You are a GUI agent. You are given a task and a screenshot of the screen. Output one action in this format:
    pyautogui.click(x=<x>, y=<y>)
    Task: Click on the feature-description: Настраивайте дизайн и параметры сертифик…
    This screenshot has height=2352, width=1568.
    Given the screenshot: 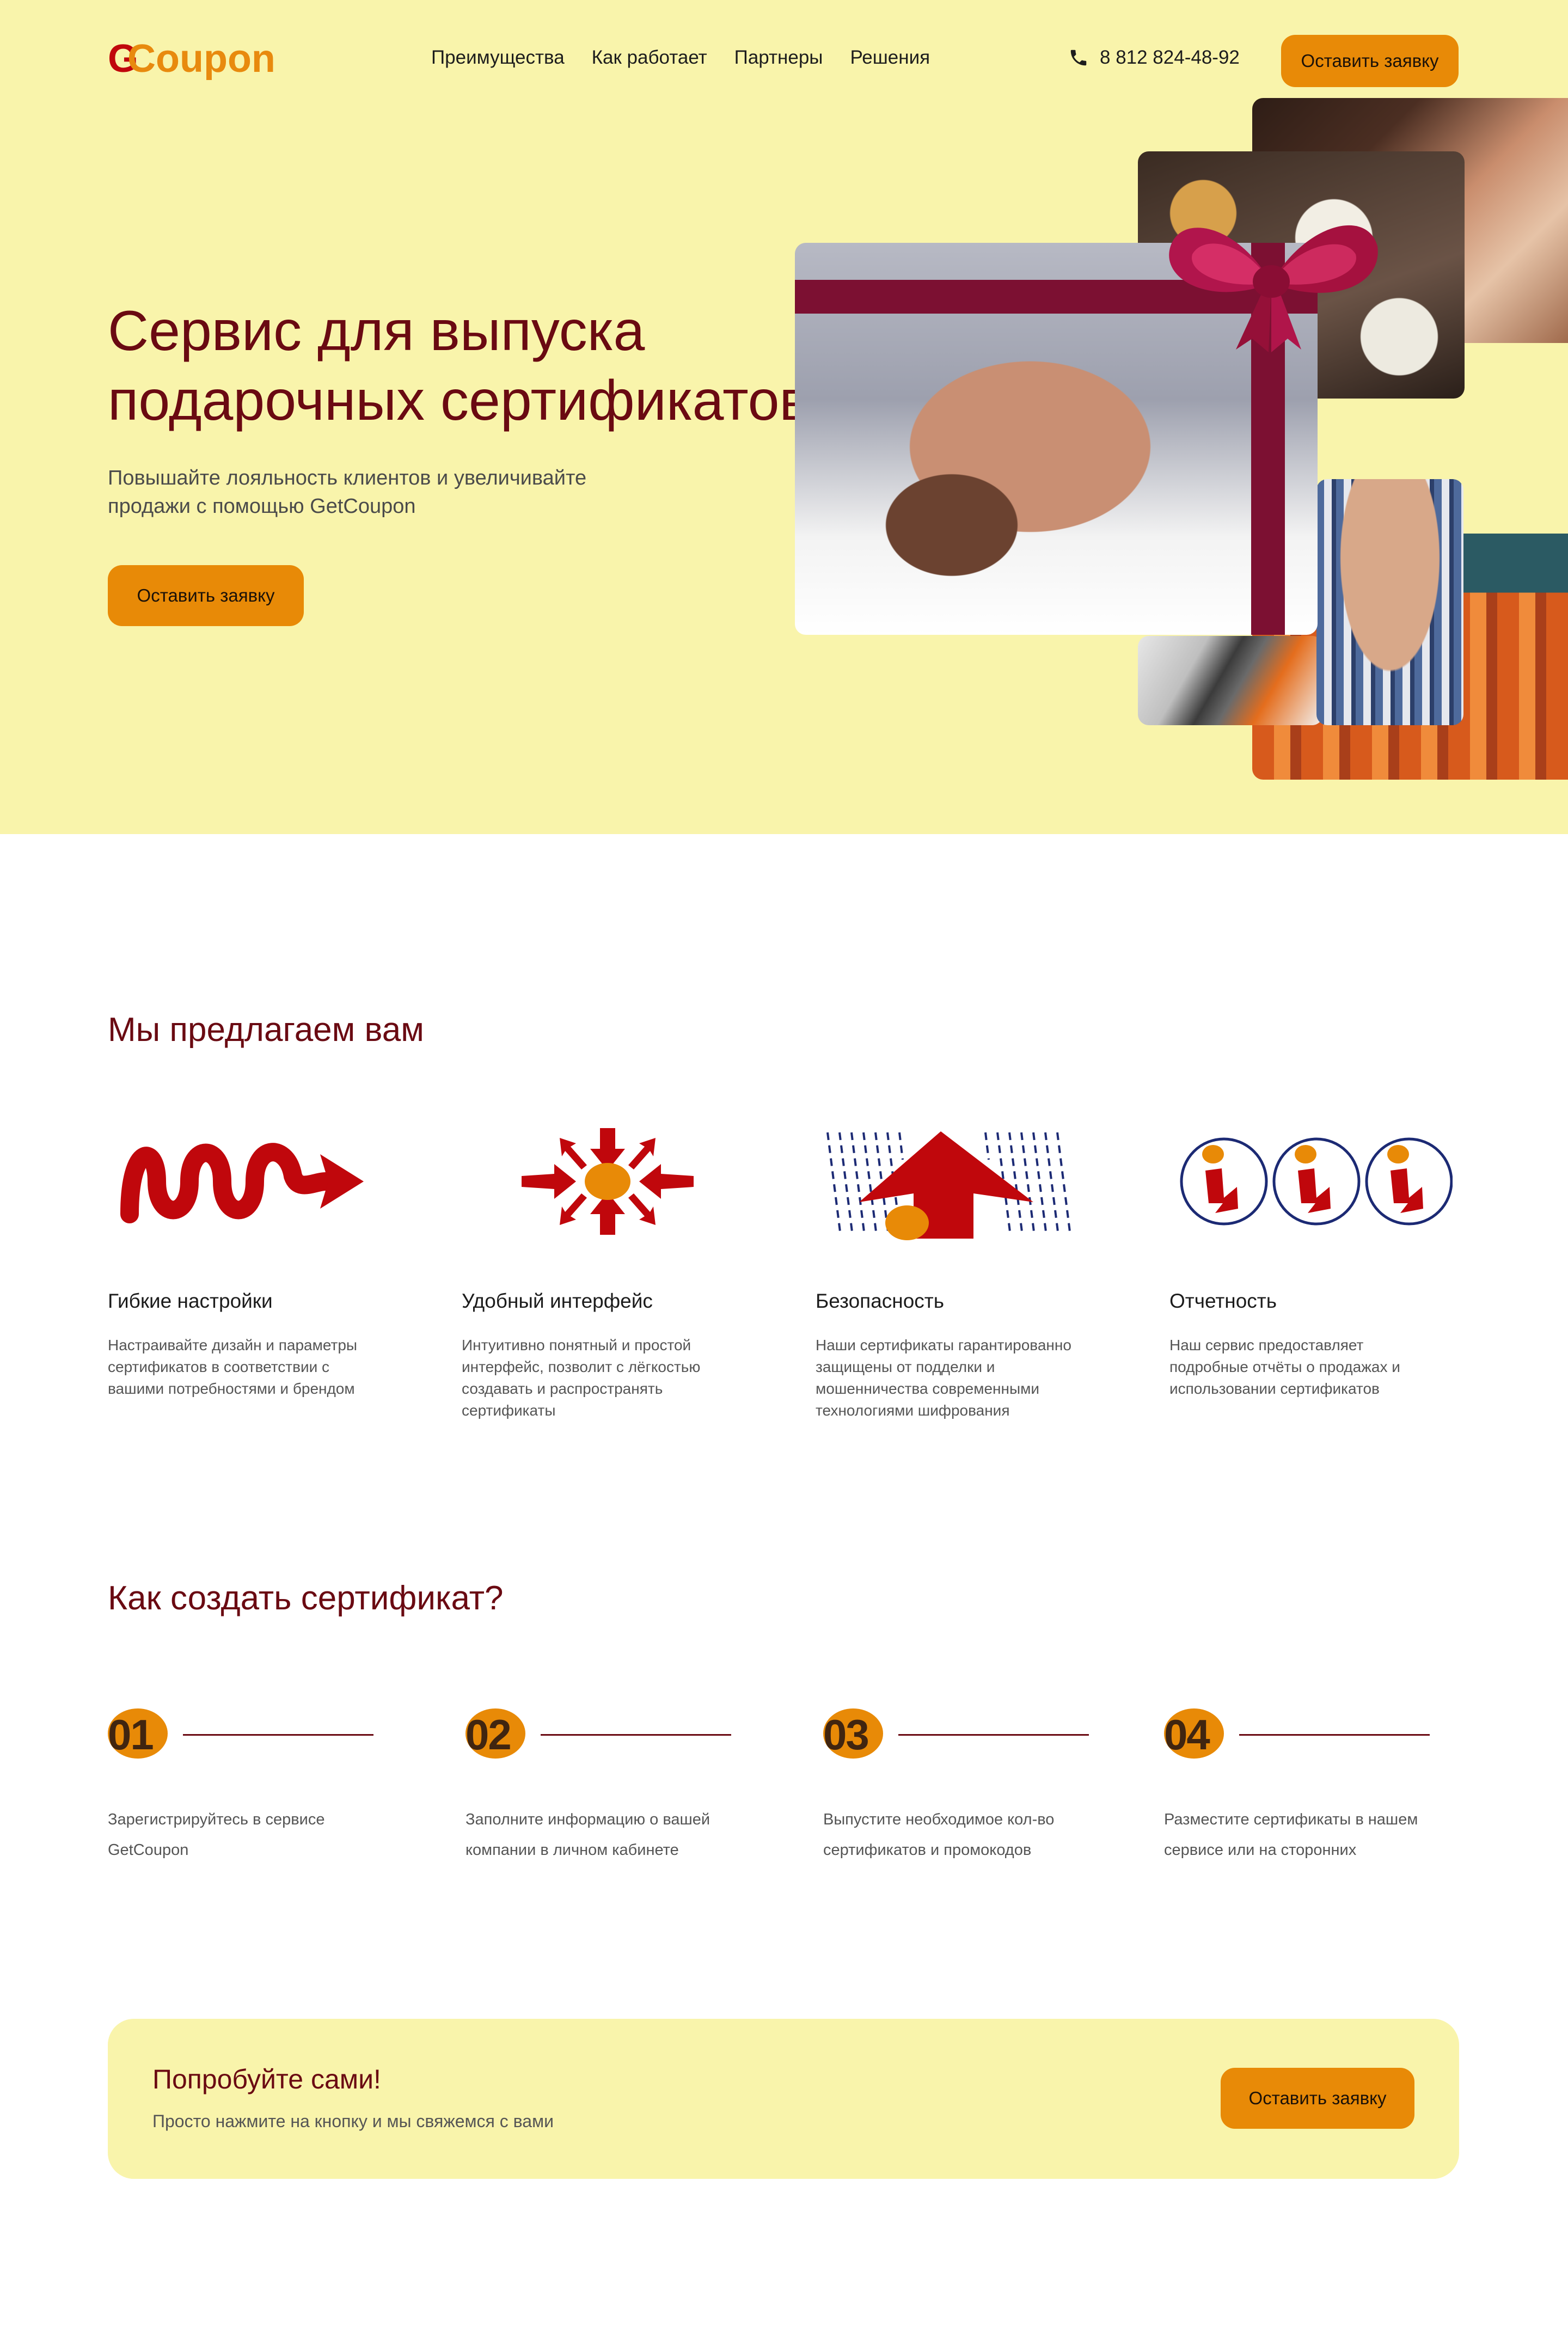 What is the action you would take?
    pyautogui.click(x=233, y=1367)
    